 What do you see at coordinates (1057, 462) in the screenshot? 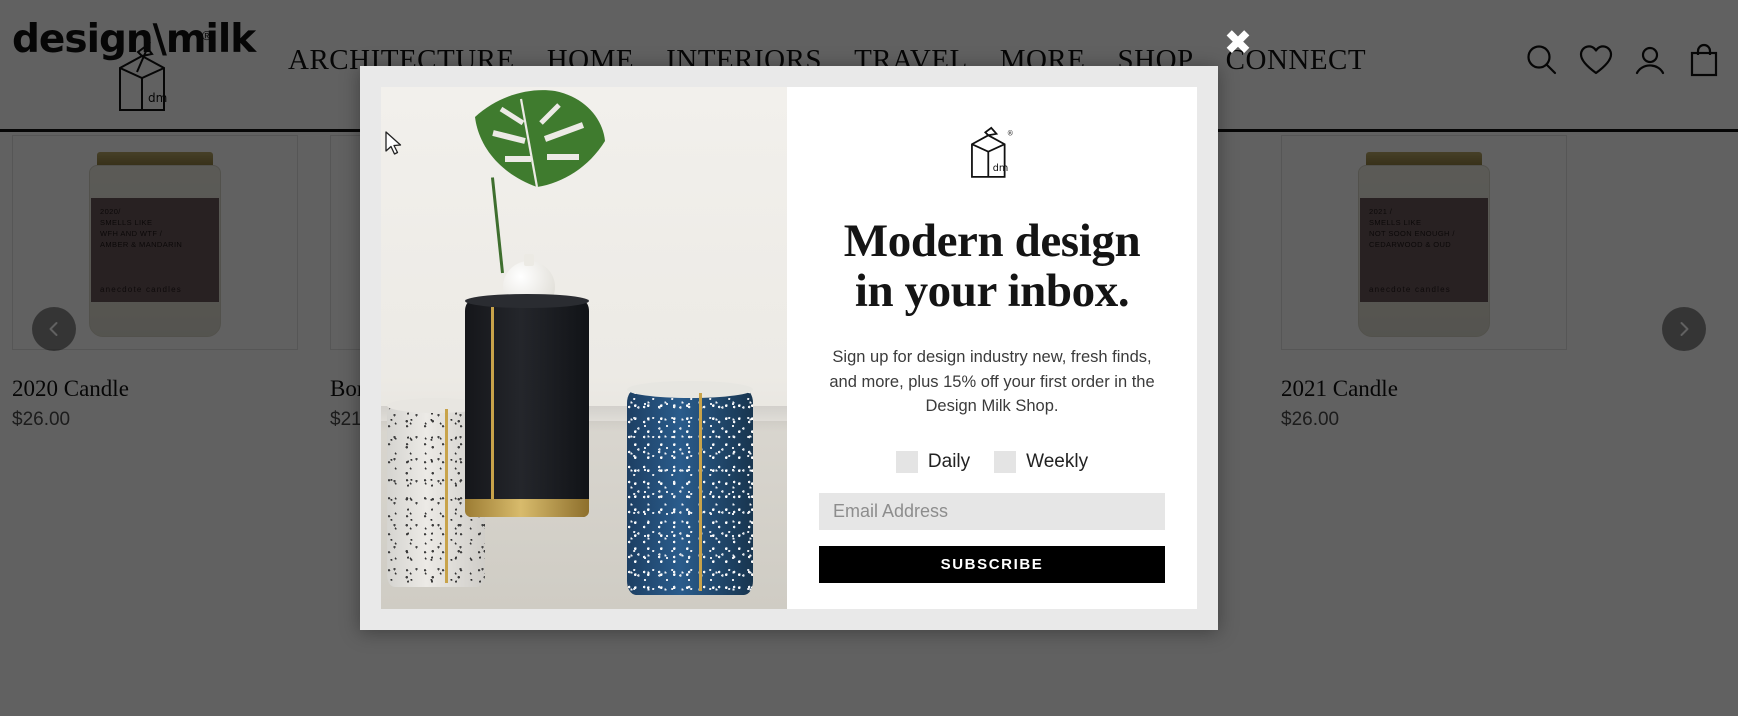
I see `checkbox-weekly-label: Weekly` at bounding box center [1057, 462].